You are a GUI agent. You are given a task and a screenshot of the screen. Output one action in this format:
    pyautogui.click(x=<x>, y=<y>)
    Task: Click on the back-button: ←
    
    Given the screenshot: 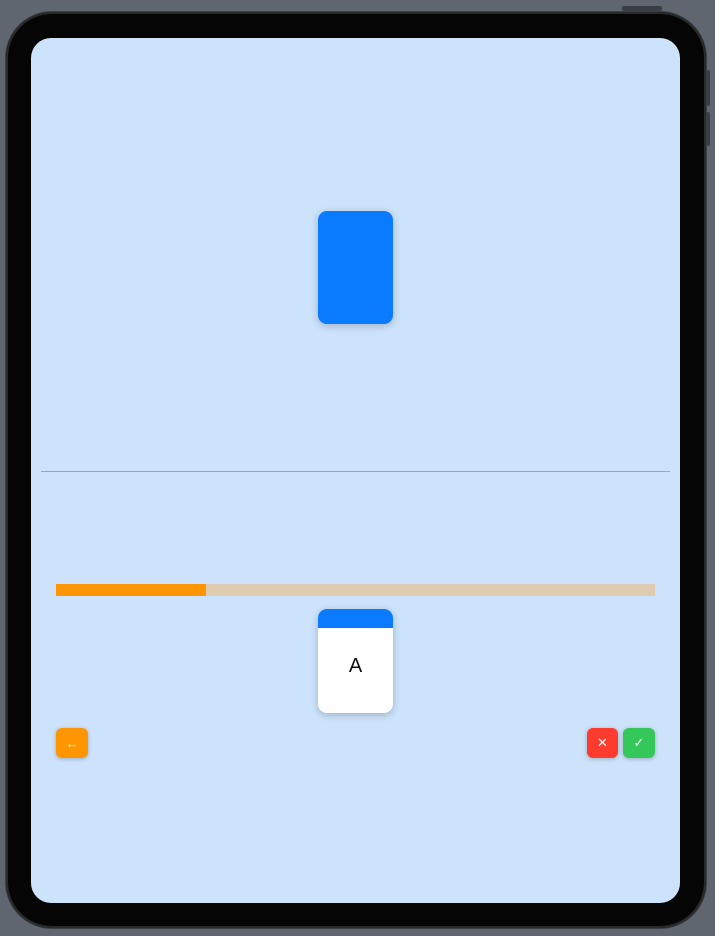 What is the action you would take?
    pyautogui.click(x=72, y=743)
    